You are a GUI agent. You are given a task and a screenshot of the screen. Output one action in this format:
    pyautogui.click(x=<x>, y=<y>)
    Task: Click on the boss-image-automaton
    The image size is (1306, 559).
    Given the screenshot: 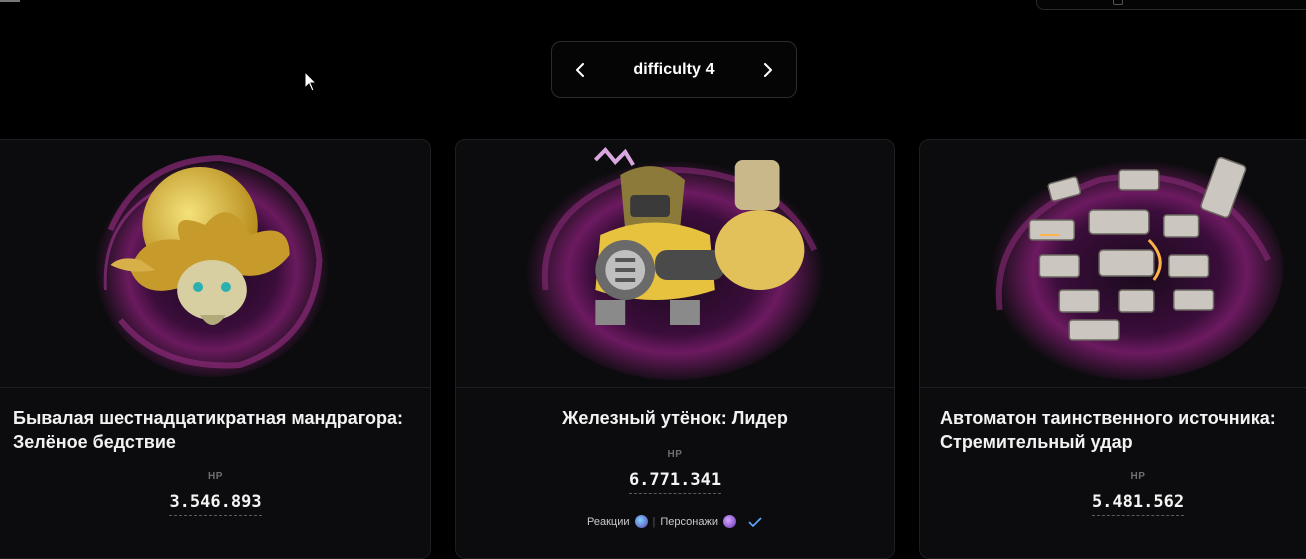 What is the action you would take?
    pyautogui.click(x=1113, y=263)
    